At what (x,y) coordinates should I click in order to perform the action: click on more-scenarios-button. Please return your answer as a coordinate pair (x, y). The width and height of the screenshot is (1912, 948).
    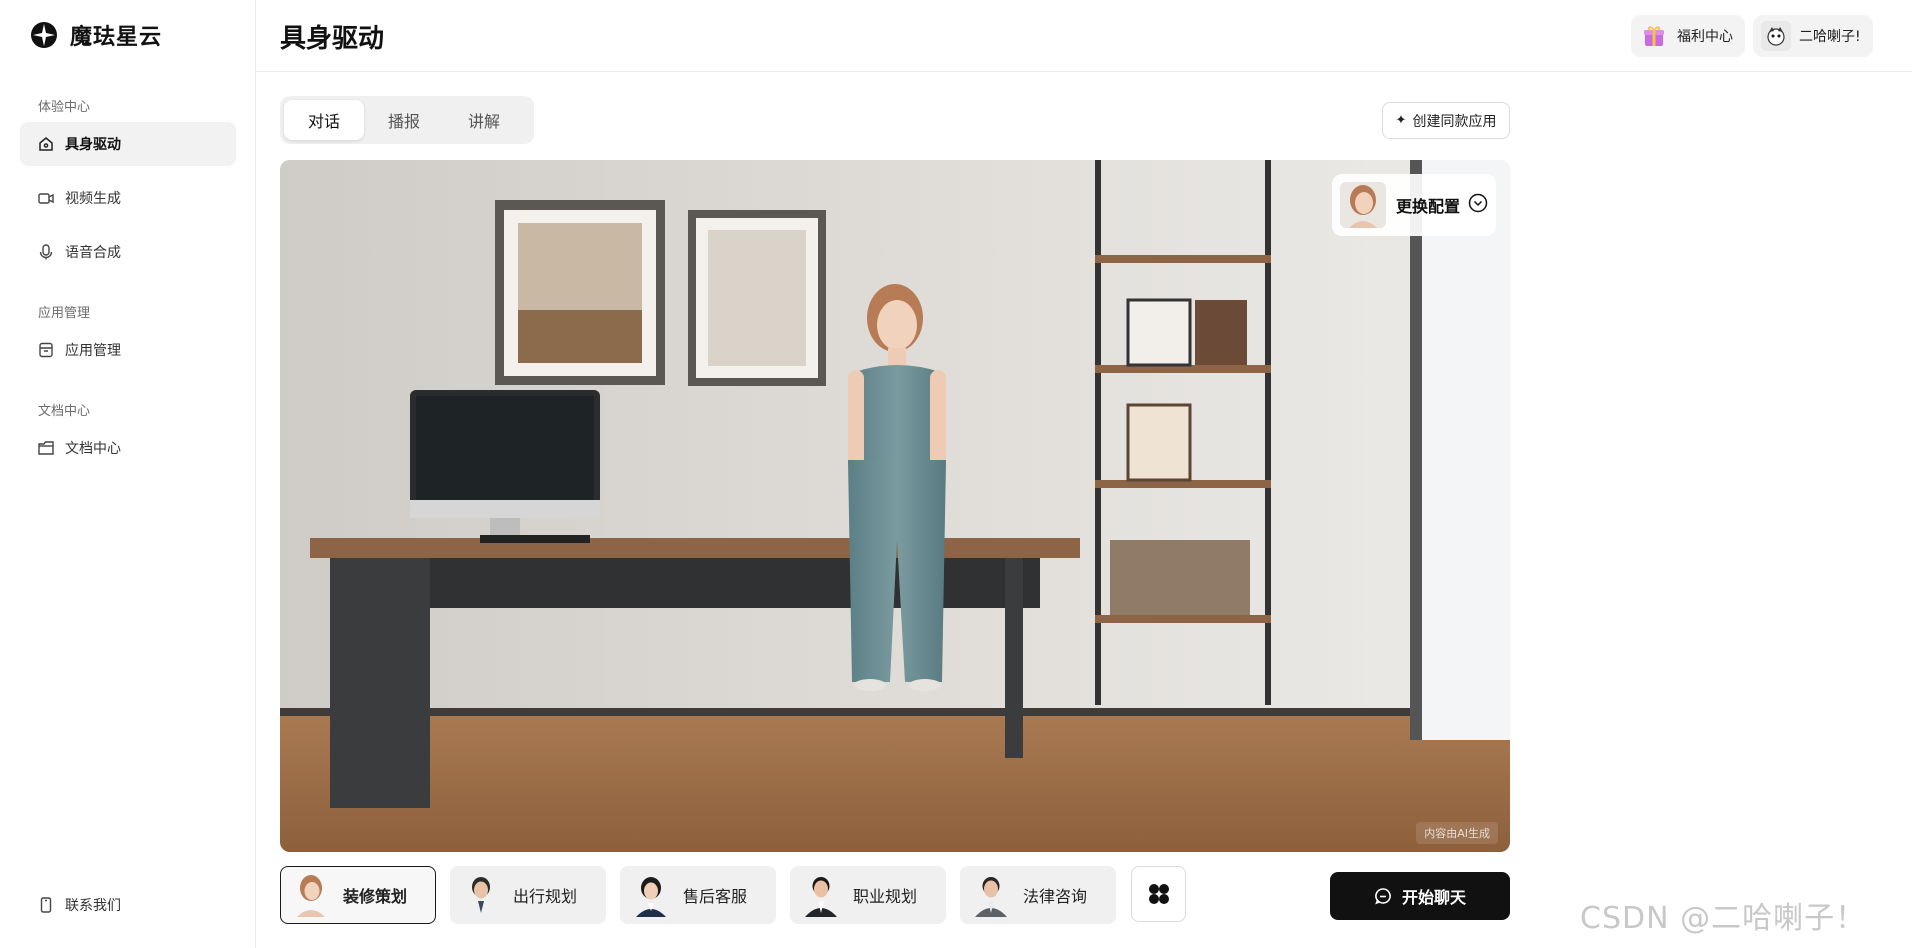
    Looking at the image, I should click on (1158, 894).